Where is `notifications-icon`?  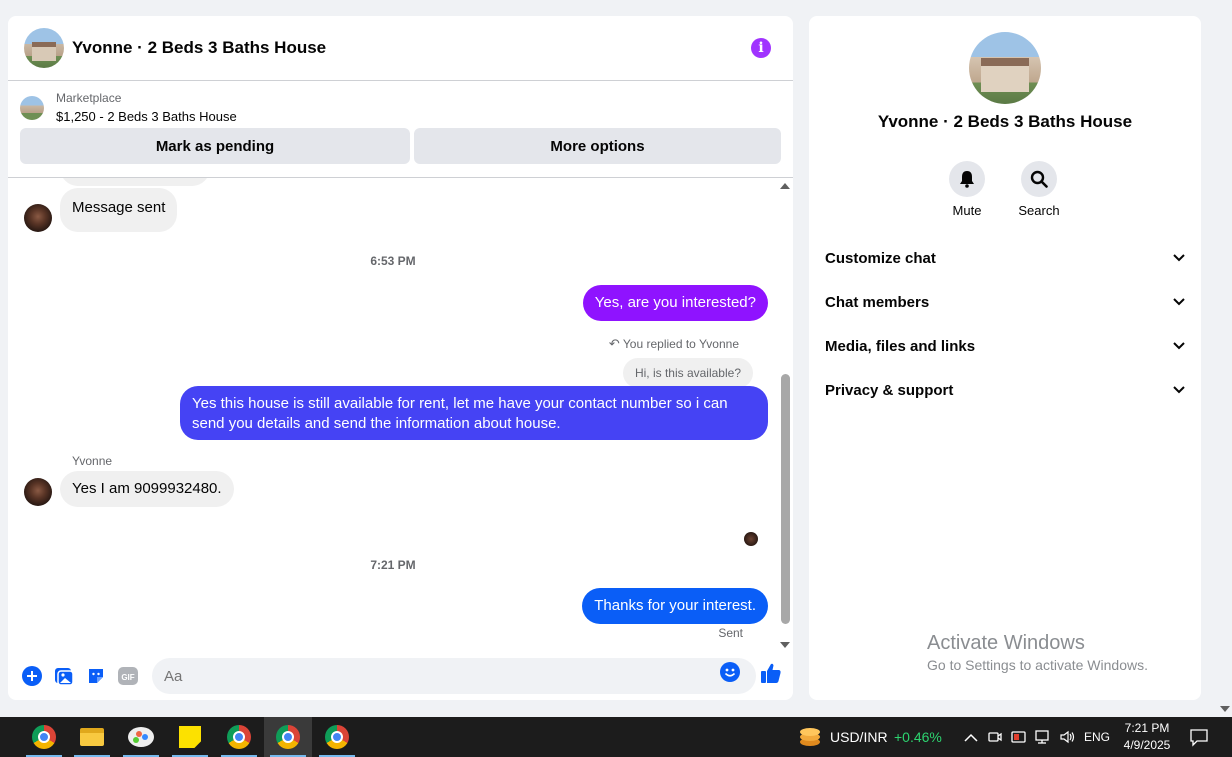 notifications-icon is located at coordinates (1199, 737).